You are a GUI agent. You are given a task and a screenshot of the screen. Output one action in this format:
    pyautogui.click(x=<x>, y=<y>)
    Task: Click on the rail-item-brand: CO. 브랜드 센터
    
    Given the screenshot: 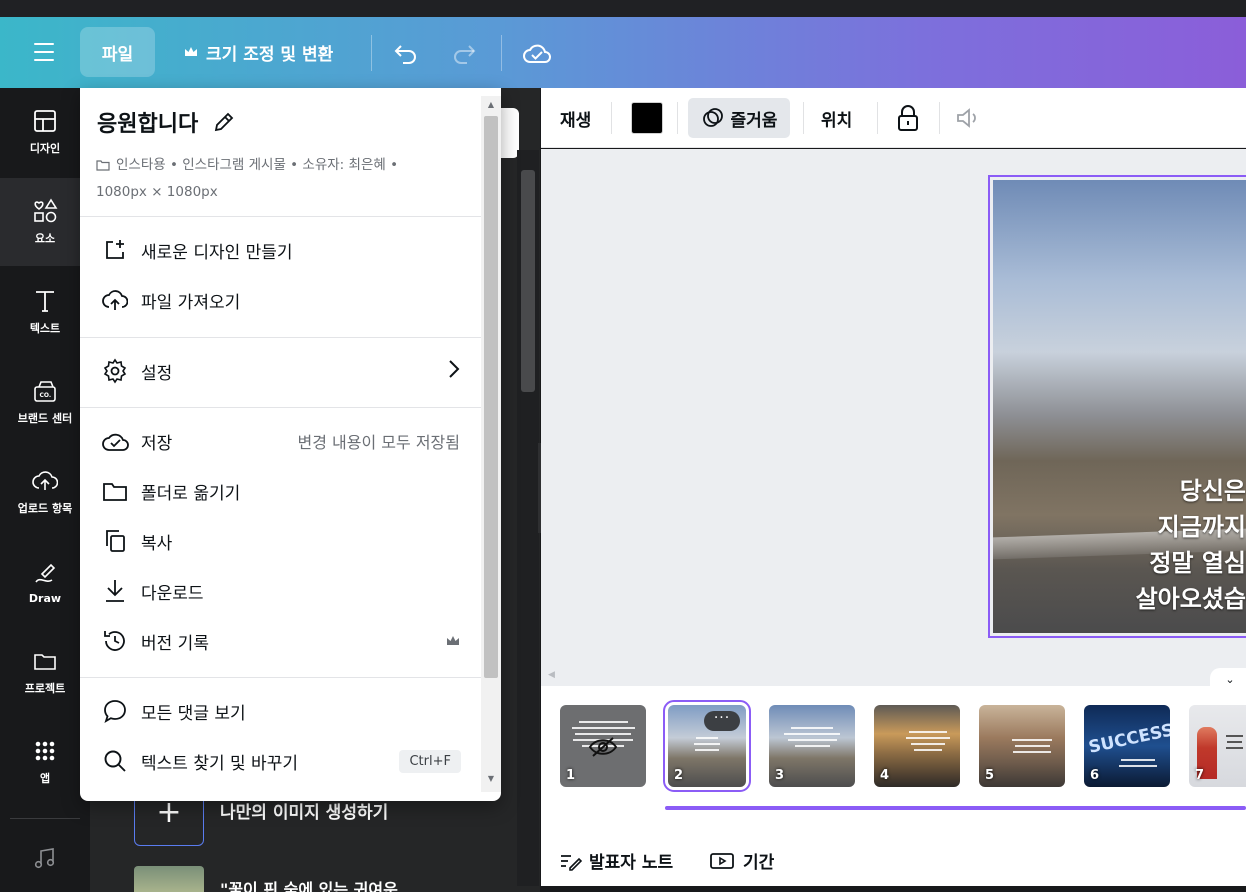 What is the action you would take?
    pyautogui.click(x=45, y=402)
    